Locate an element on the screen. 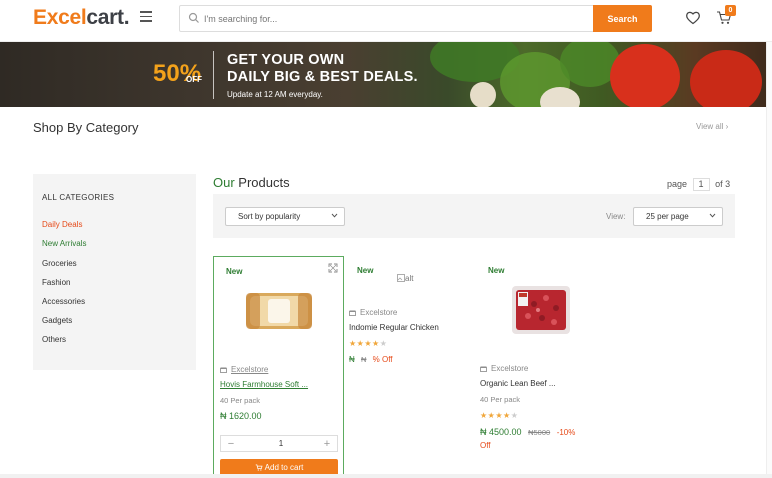 Image resolution: width=772 pixels, height=478 pixels. sort-dropdown-value: Sort by popularity is located at coordinates (269, 216).